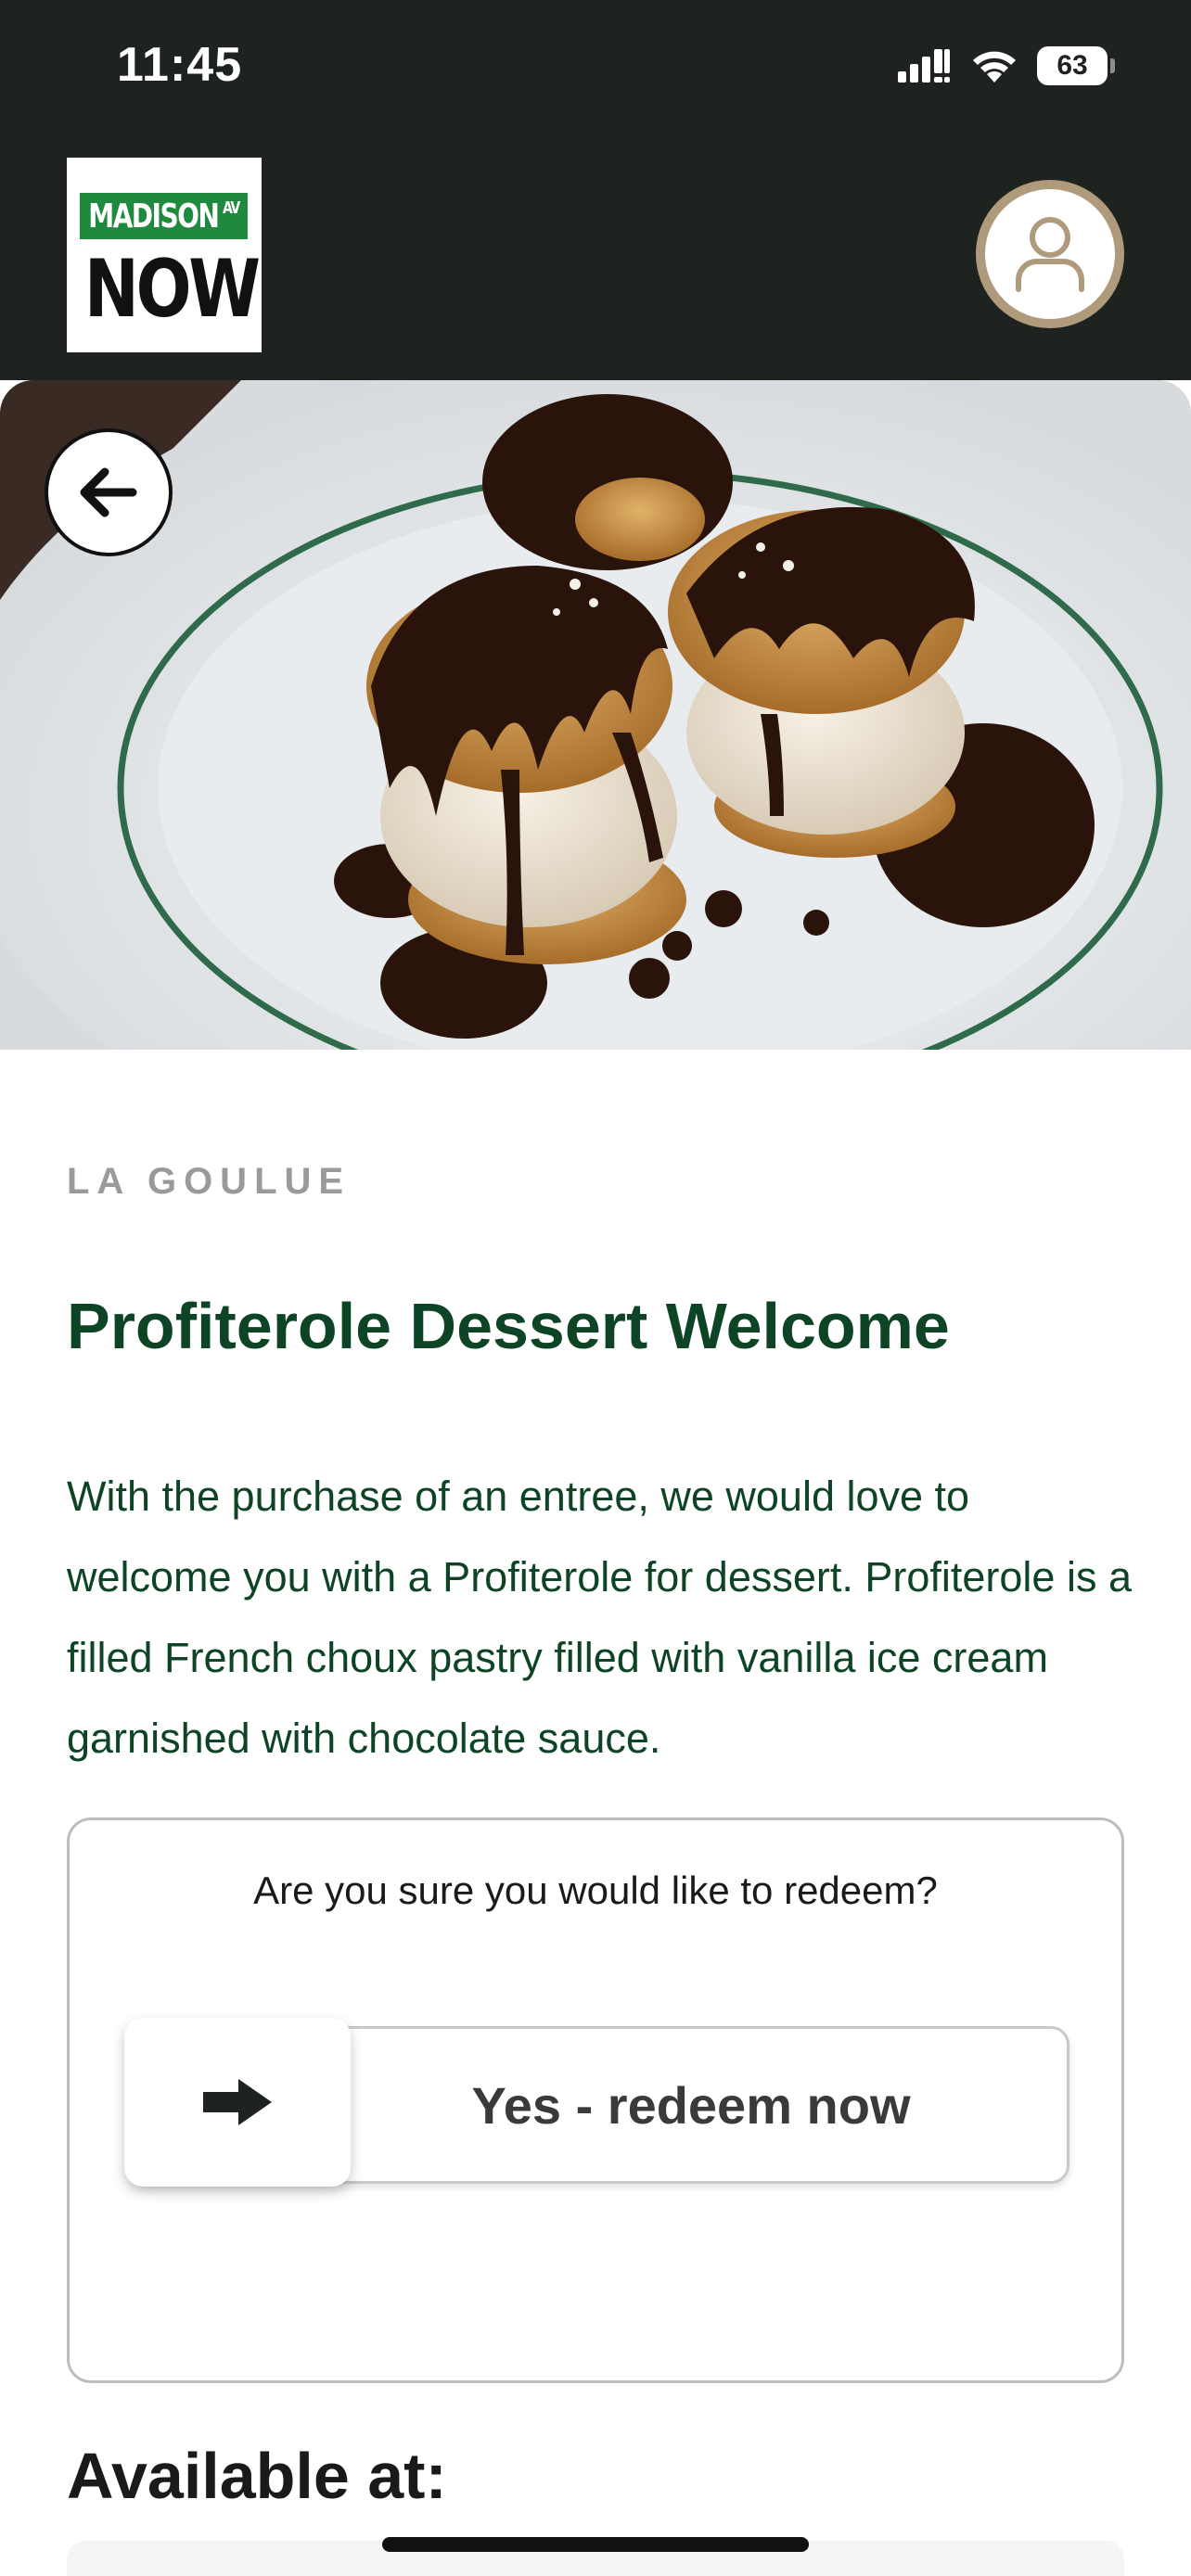 Image resolution: width=1191 pixels, height=2576 pixels. Describe the element at coordinates (595, 69) in the screenshot. I see `status-bar: 11:45 63` at that location.